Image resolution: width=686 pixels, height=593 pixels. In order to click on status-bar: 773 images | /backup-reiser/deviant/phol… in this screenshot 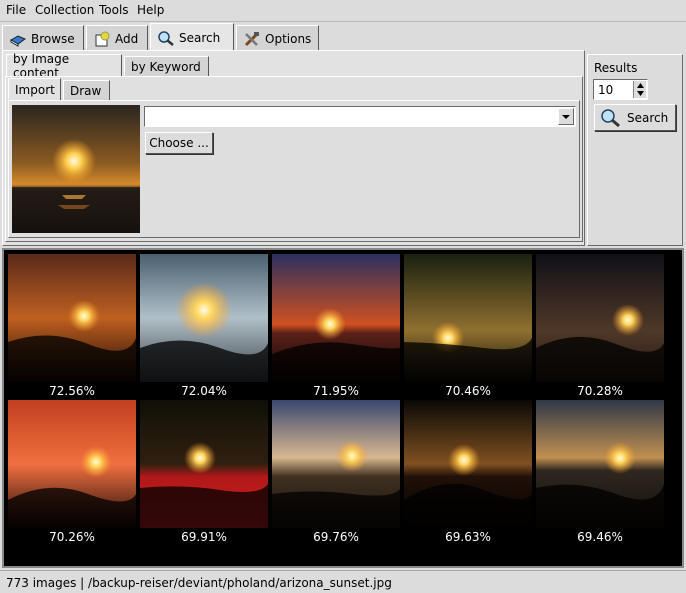, I will do `click(343, 581)`.